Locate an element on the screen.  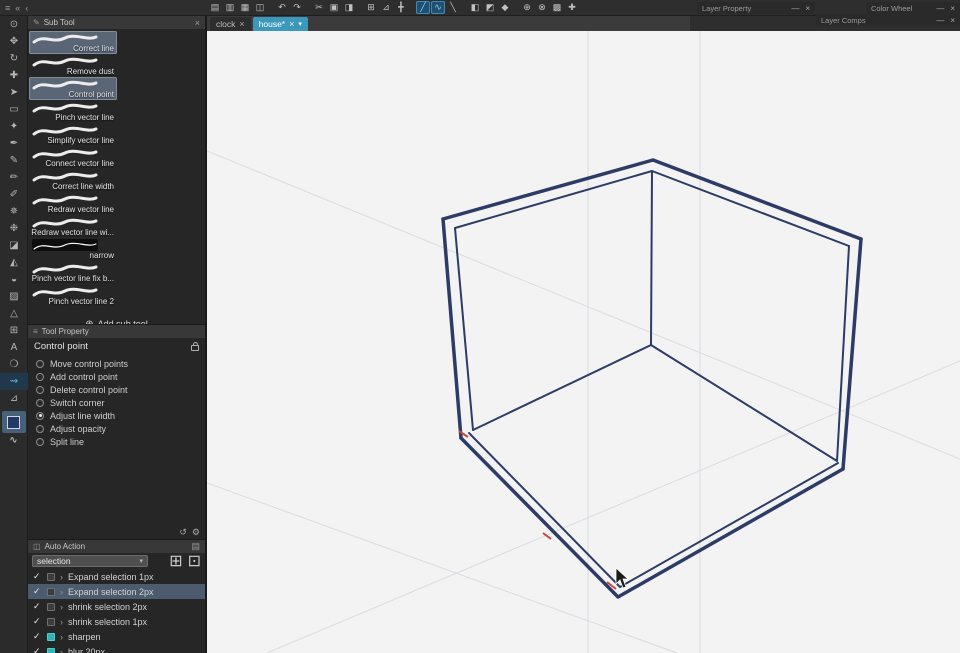
add-subtool-button: ⊕ Add sub tool is located at coordinates (116, 319).